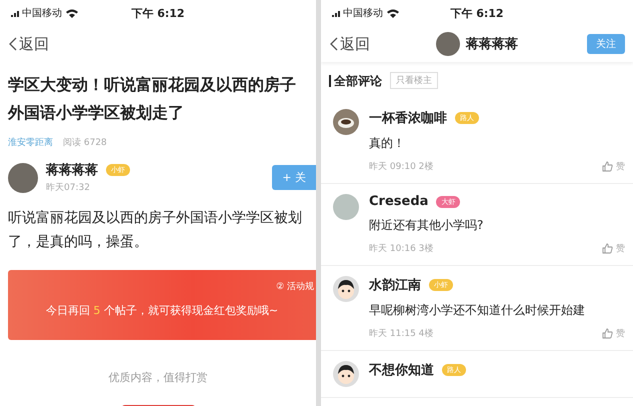 The height and width of the screenshot is (406, 633). What do you see at coordinates (401, 248) in the screenshot?
I see `comment-meta: 昨天 10:16 3楼` at bounding box center [401, 248].